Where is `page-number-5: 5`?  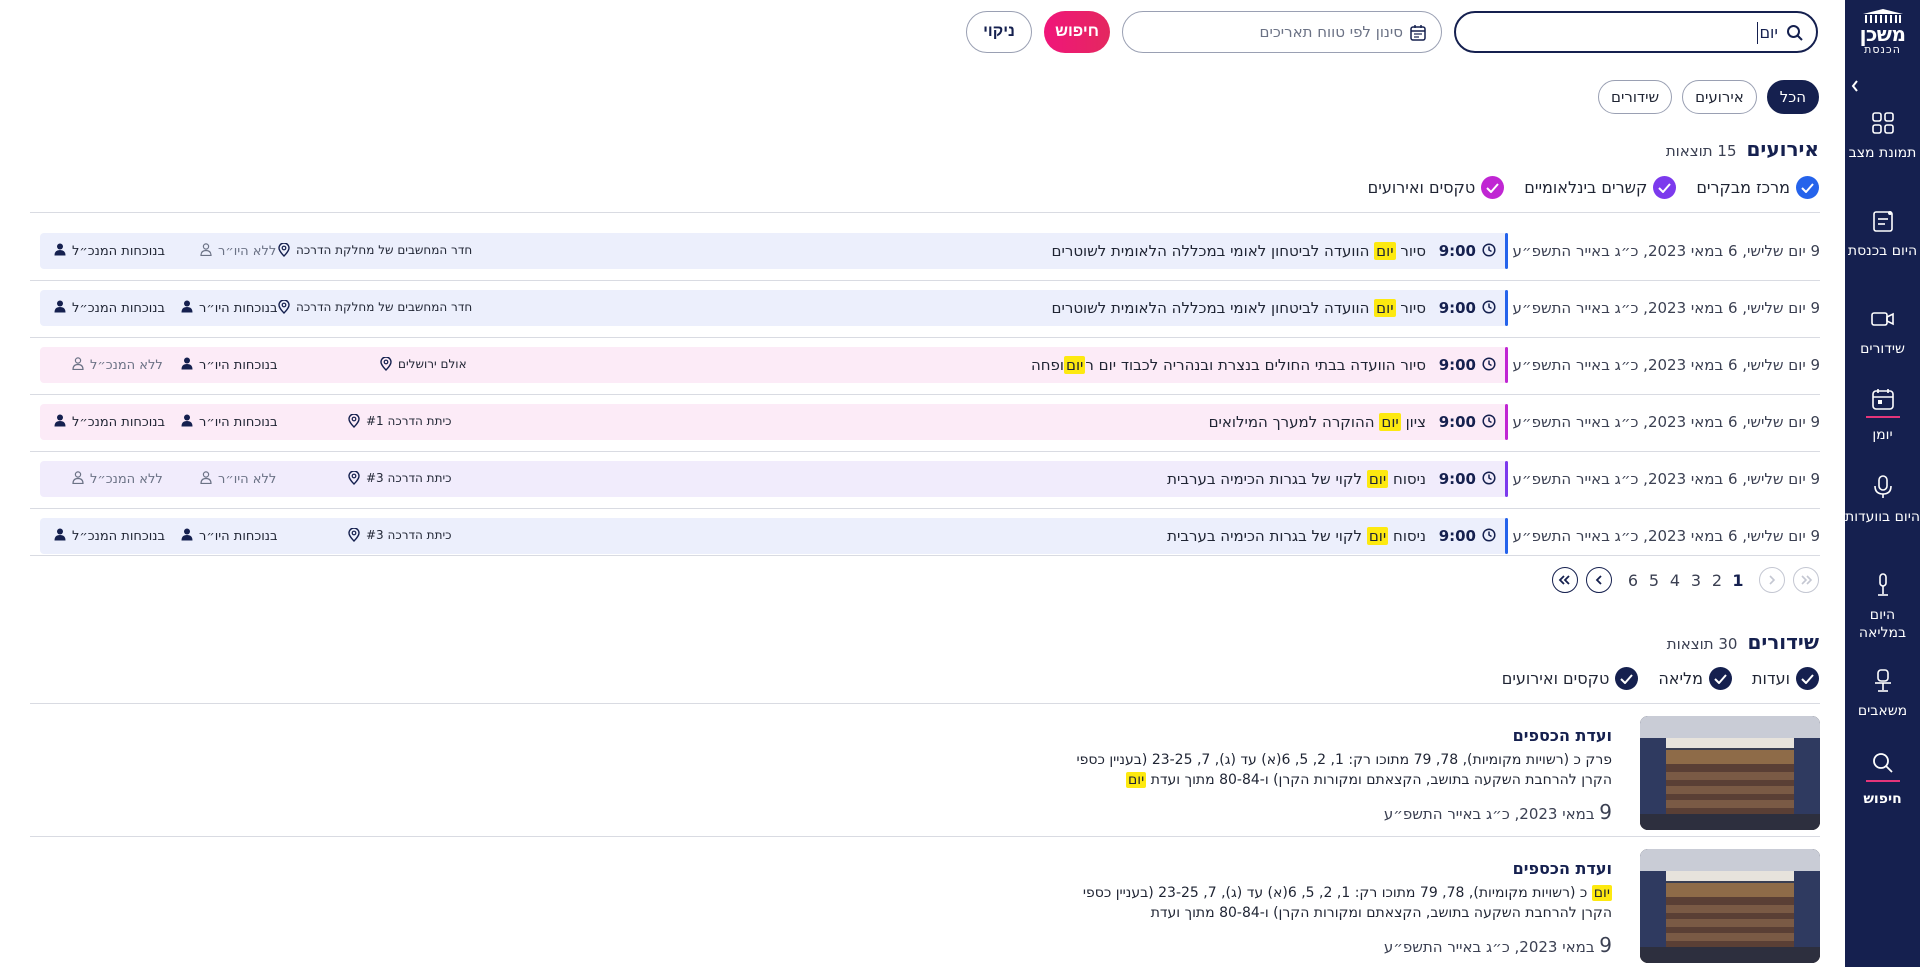
page-number-5: 5 is located at coordinates (1654, 580).